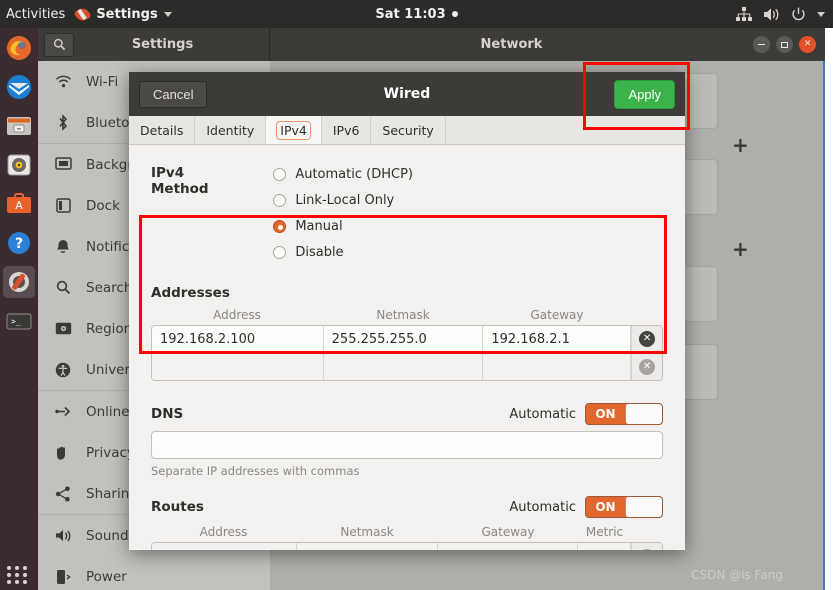  Describe the element at coordinates (63, 205) in the screenshot. I see `dock-icon` at that location.